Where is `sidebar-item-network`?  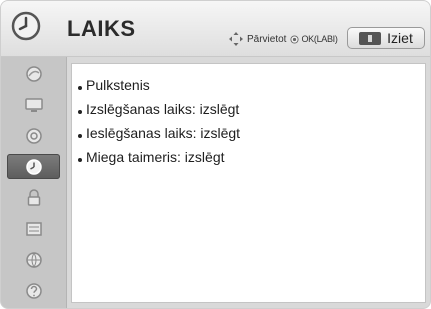
sidebar-item-network is located at coordinates (33, 259).